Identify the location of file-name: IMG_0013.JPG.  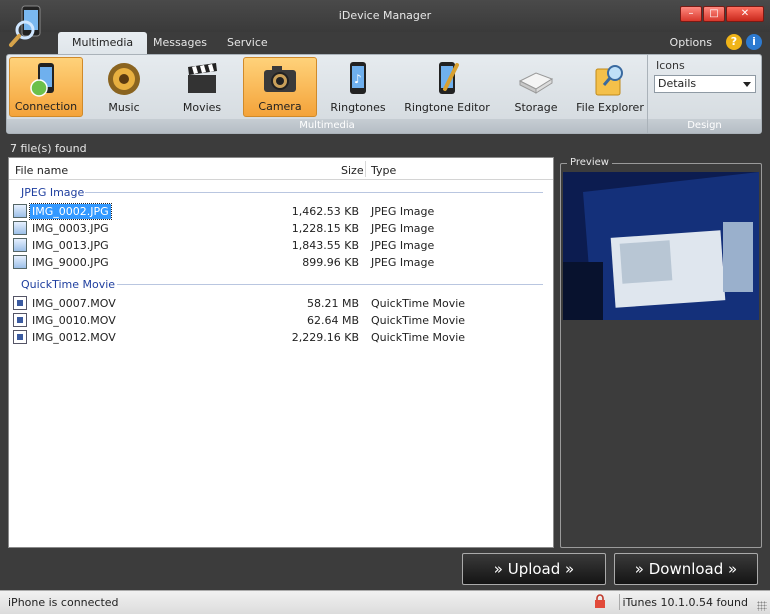
(70, 245).